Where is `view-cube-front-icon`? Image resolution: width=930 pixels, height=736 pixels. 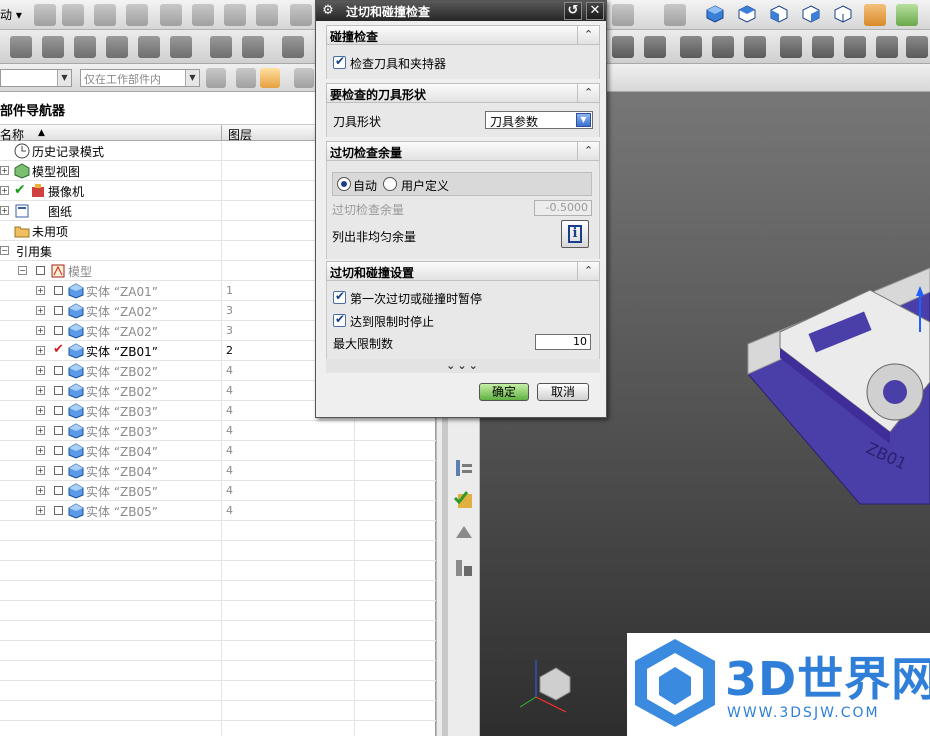
view-cube-front-icon is located at coordinates (779, 14).